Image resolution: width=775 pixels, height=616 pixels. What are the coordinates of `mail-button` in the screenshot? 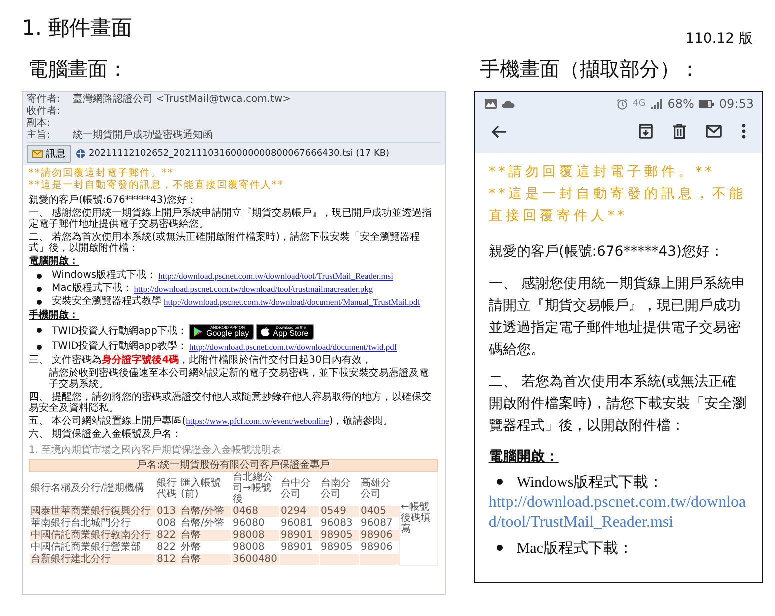 It's located at (714, 131).